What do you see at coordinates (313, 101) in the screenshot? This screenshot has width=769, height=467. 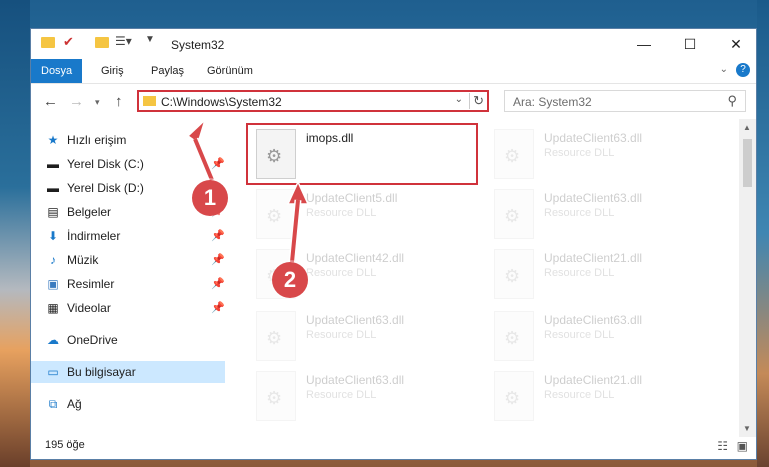 I see `address-bar: C:\Windows\System32 ⌄ ↻` at bounding box center [313, 101].